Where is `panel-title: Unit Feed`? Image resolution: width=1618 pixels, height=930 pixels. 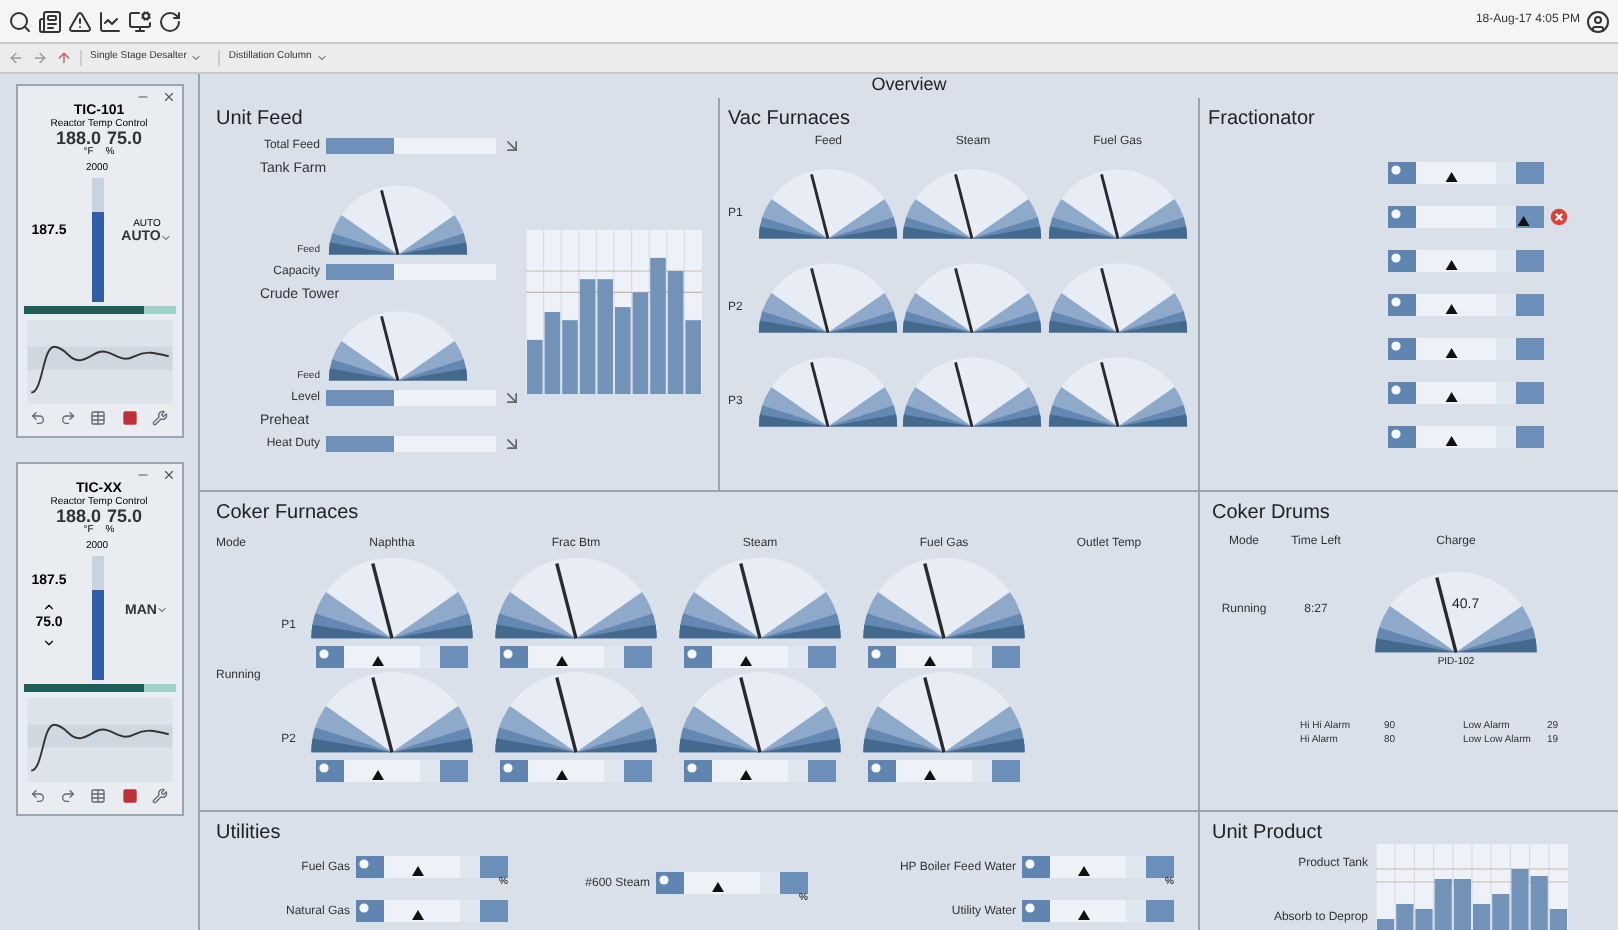
panel-title: Unit Feed is located at coordinates (260, 120).